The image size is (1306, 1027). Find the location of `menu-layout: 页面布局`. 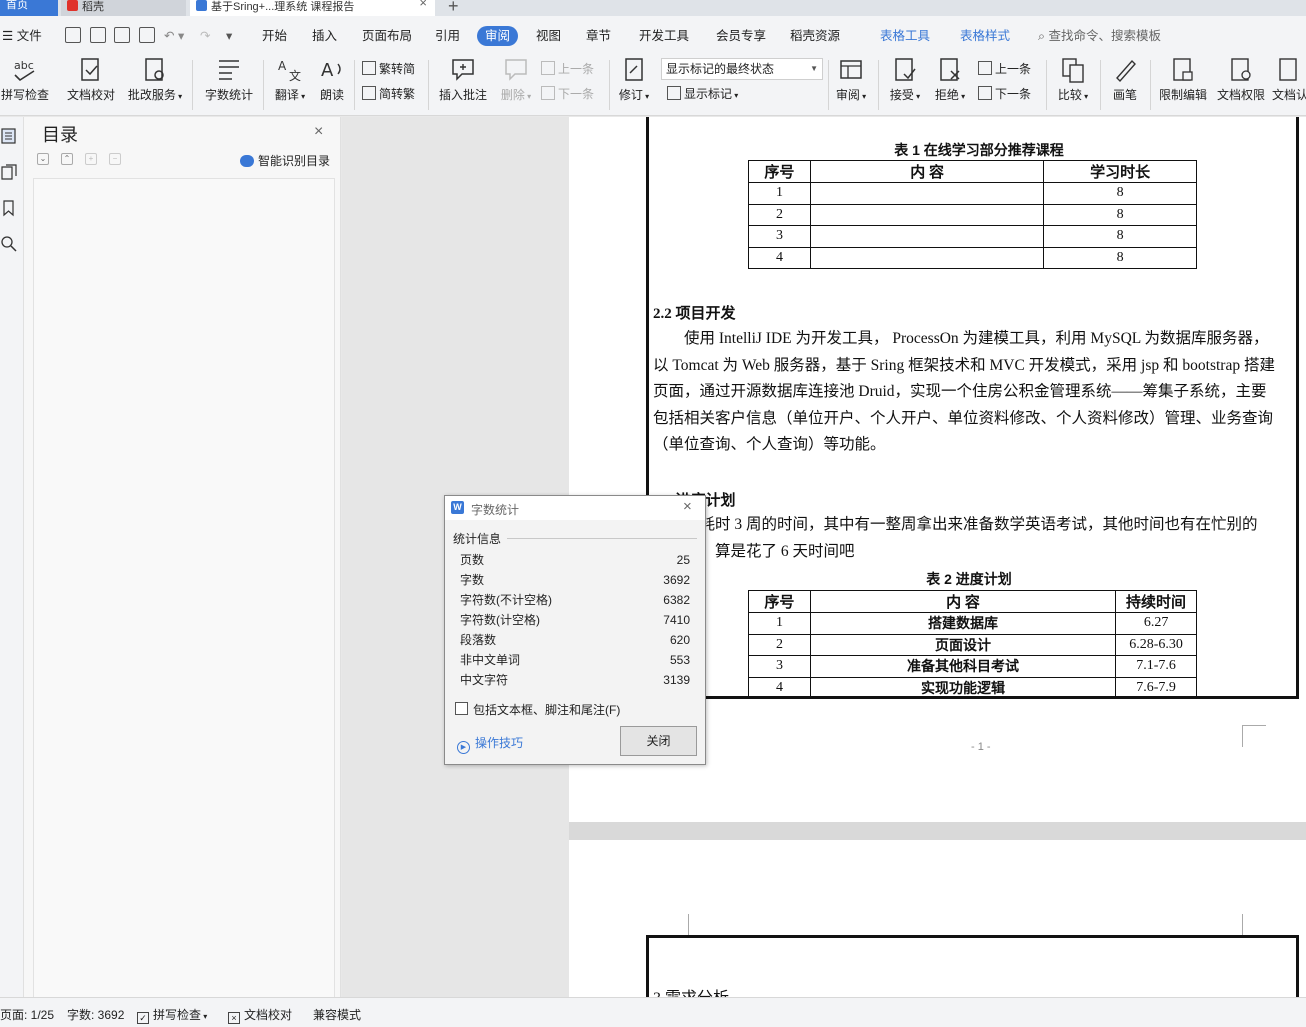

menu-layout: 页面布局 is located at coordinates (387, 36).